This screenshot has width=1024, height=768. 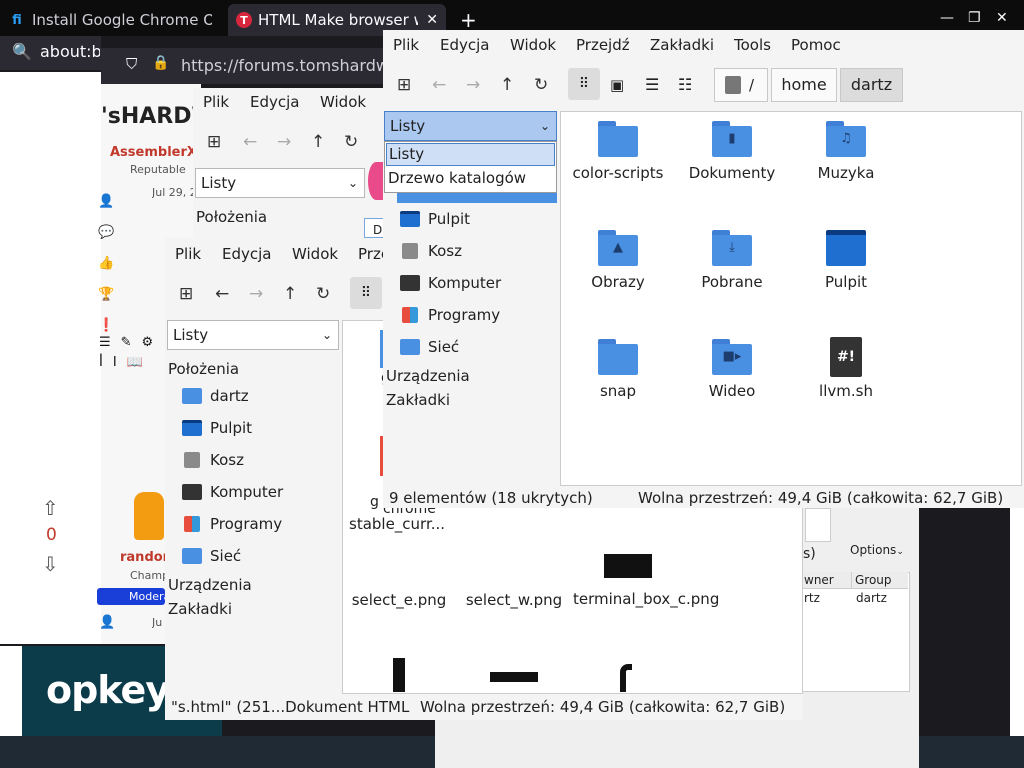 I want to click on editor-toolbar-icons: ☰✎⚙ ꟾI📖, so click(x=131, y=353).